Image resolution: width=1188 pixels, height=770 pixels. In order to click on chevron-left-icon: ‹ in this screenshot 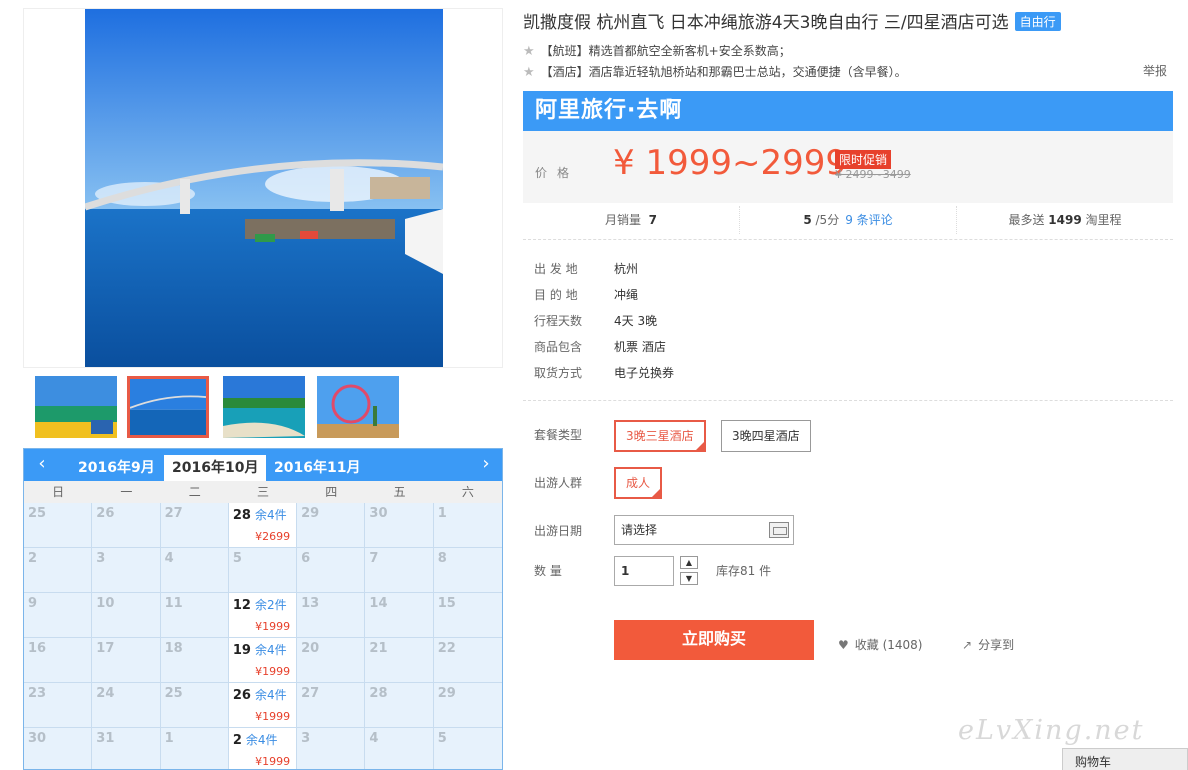, I will do `click(42, 463)`.